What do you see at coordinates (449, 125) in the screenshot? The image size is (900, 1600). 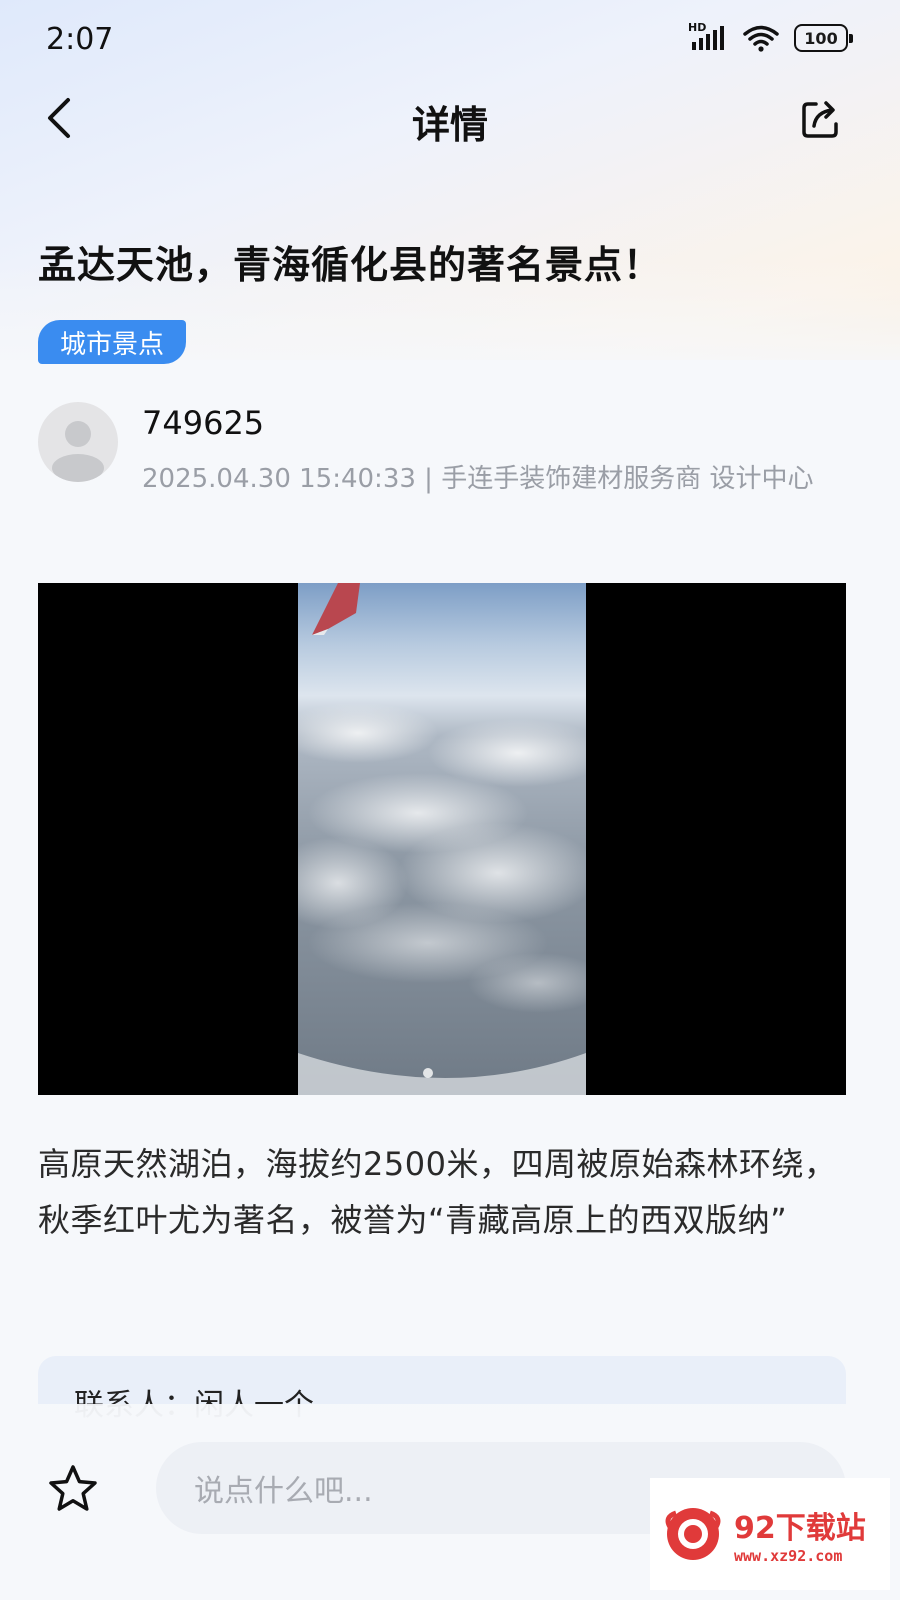 I see `page-title: 详情` at bounding box center [449, 125].